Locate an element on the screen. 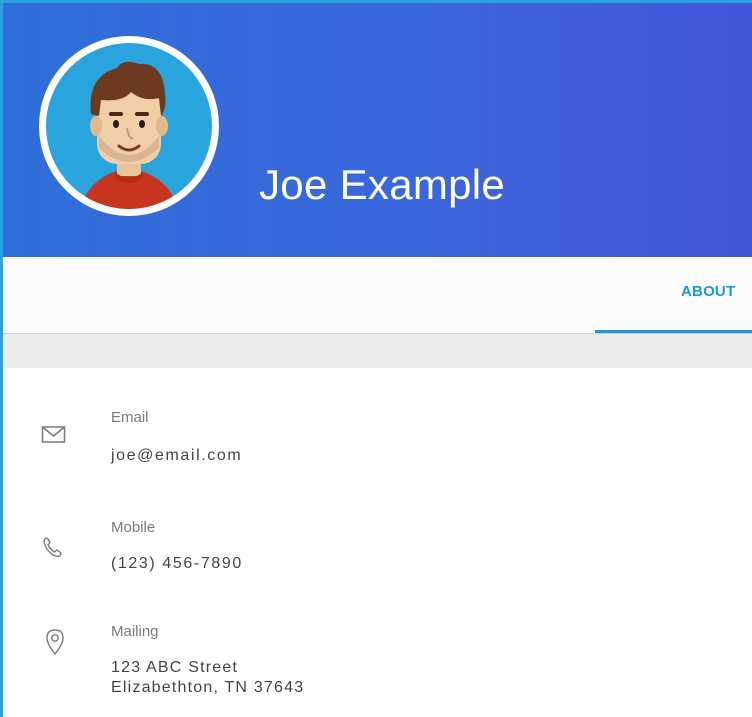 The image size is (752, 717). location-pin-icon is located at coordinates (55, 644).